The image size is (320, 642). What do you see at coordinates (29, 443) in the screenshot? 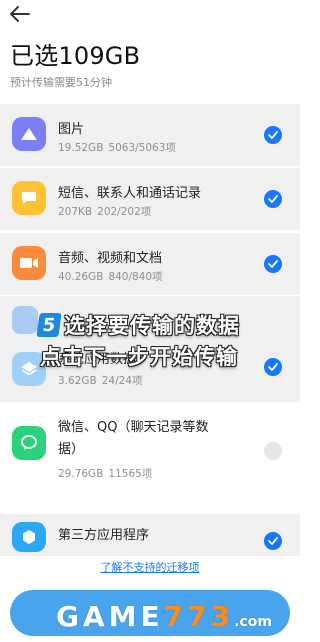
I see `chat-icon` at bounding box center [29, 443].